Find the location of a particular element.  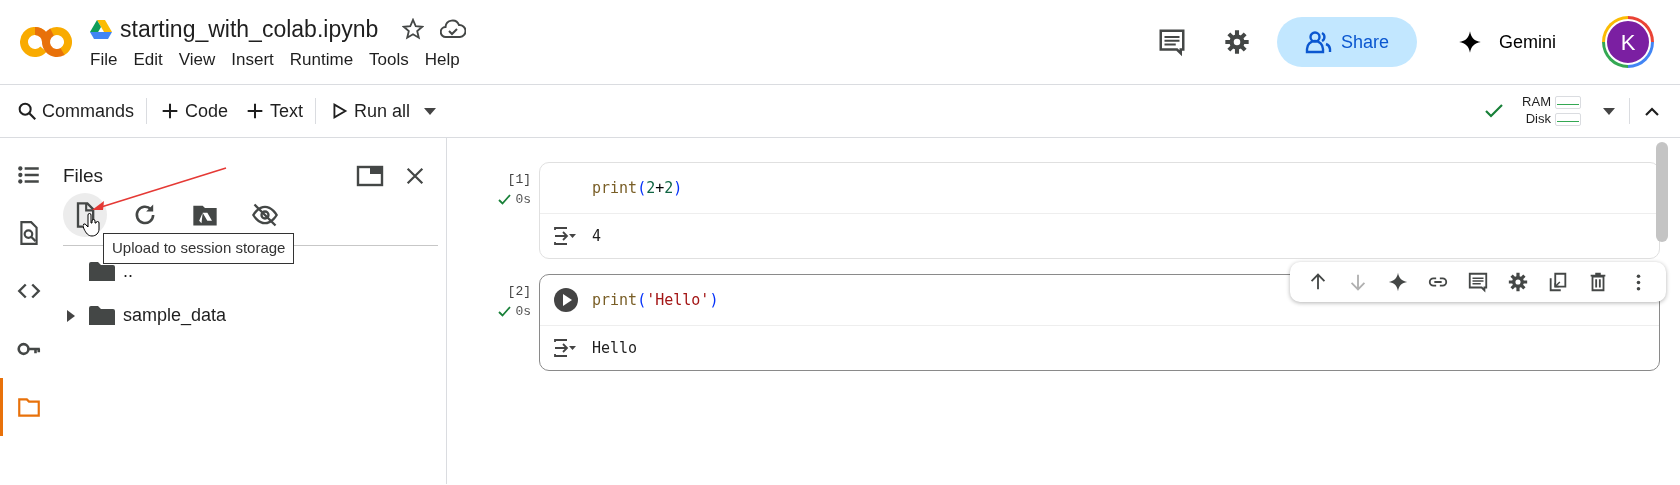

cell-output: Hello is located at coordinates (615, 348).